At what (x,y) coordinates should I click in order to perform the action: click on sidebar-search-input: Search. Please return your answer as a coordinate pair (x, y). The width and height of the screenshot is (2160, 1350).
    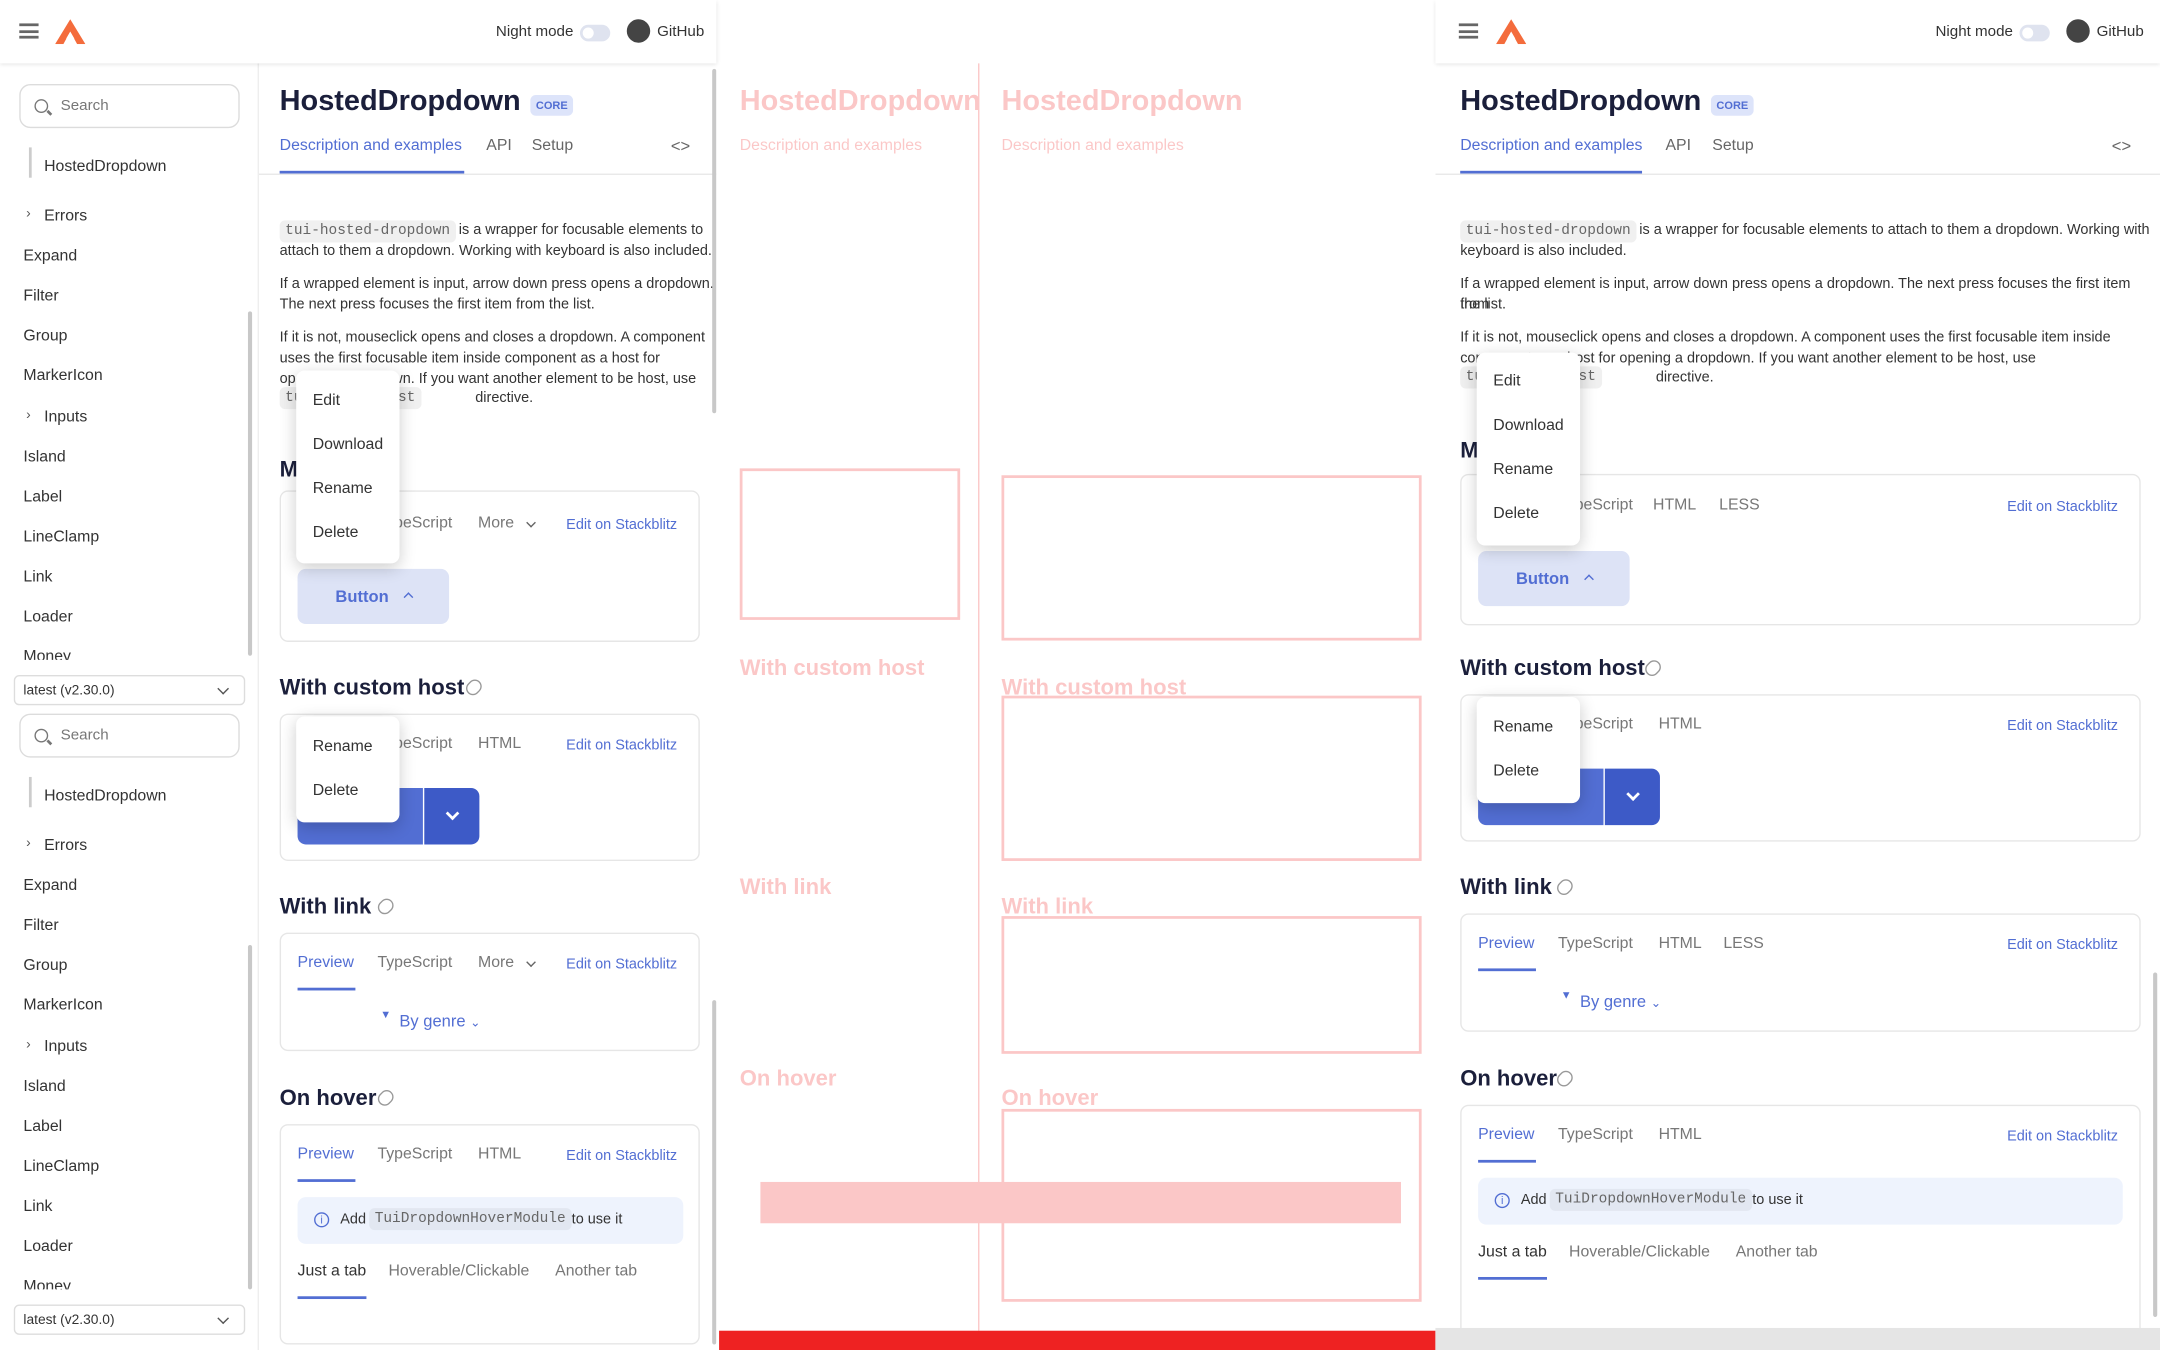
    Looking at the image, I should click on (129, 106).